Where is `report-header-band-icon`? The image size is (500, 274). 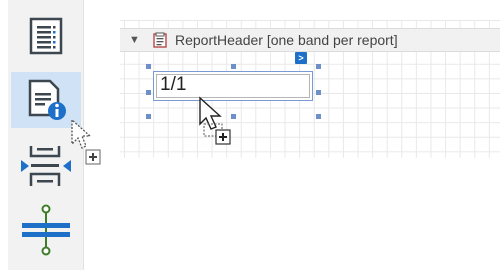
report-header-band-icon is located at coordinates (160, 40).